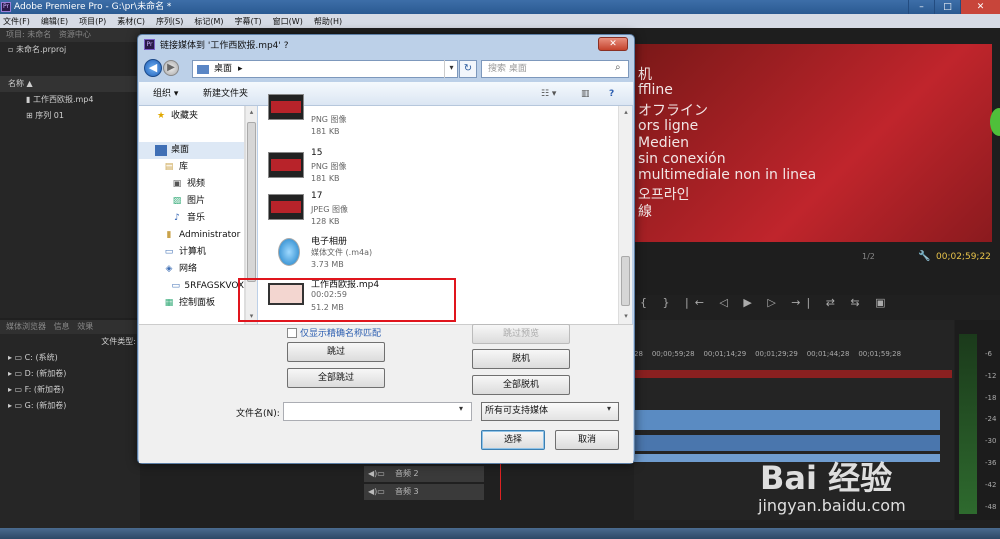  Describe the element at coordinates (587, 440) in the screenshot. I see `cancel-button: 取消` at that location.